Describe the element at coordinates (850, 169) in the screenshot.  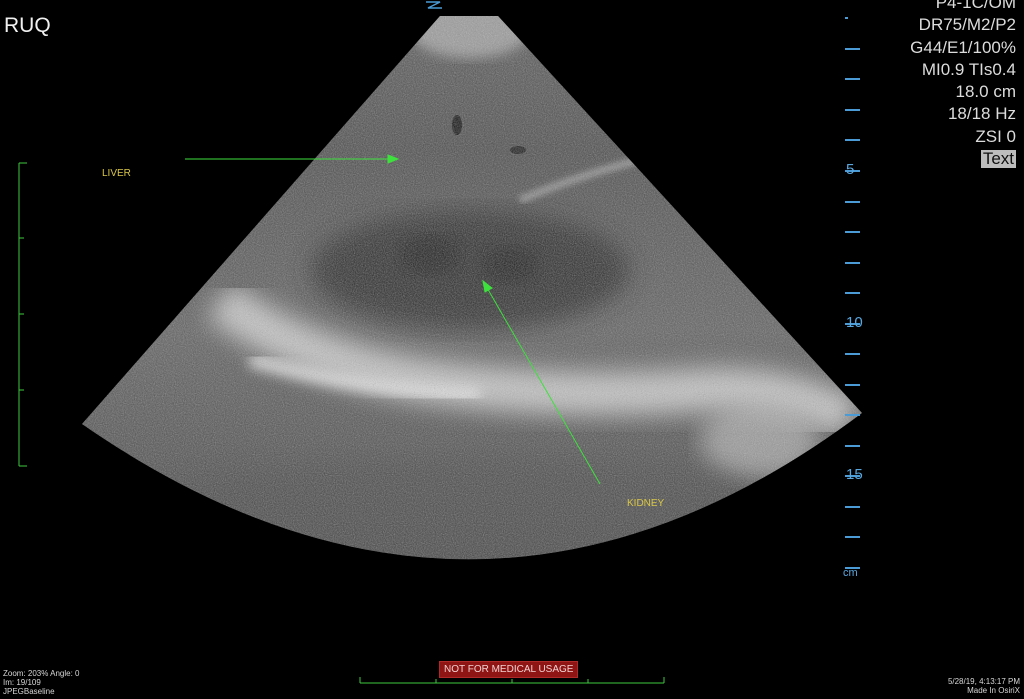
I see `depth-label-5: 5` at that location.